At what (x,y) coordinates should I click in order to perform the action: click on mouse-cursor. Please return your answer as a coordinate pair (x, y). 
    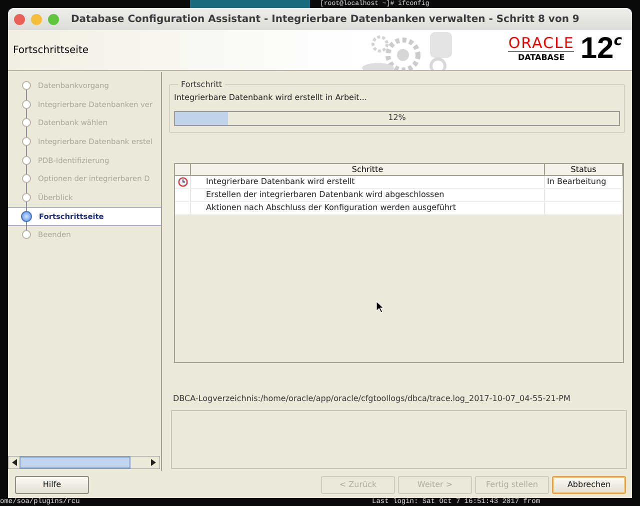
    Looking at the image, I should click on (380, 307).